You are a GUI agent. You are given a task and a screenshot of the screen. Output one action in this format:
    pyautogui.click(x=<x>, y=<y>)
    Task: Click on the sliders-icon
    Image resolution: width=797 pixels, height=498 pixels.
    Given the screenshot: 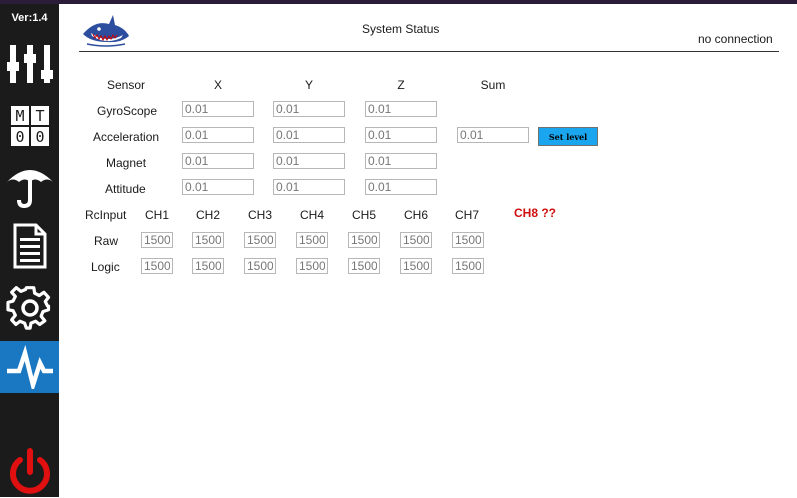 What is the action you would take?
    pyautogui.click(x=29, y=64)
    